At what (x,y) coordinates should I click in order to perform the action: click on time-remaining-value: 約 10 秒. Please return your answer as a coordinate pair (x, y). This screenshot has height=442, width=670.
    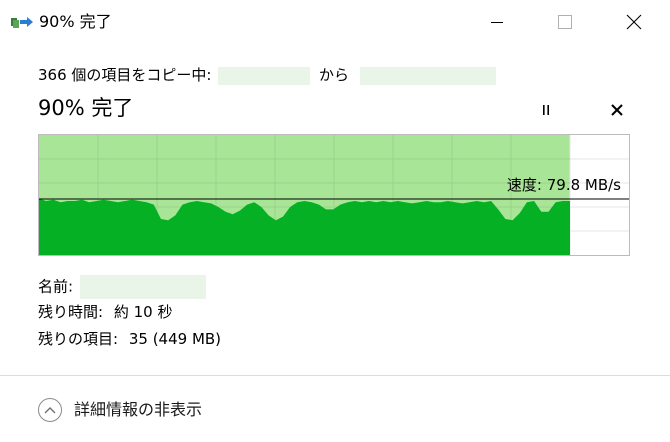
    Looking at the image, I should click on (143, 312).